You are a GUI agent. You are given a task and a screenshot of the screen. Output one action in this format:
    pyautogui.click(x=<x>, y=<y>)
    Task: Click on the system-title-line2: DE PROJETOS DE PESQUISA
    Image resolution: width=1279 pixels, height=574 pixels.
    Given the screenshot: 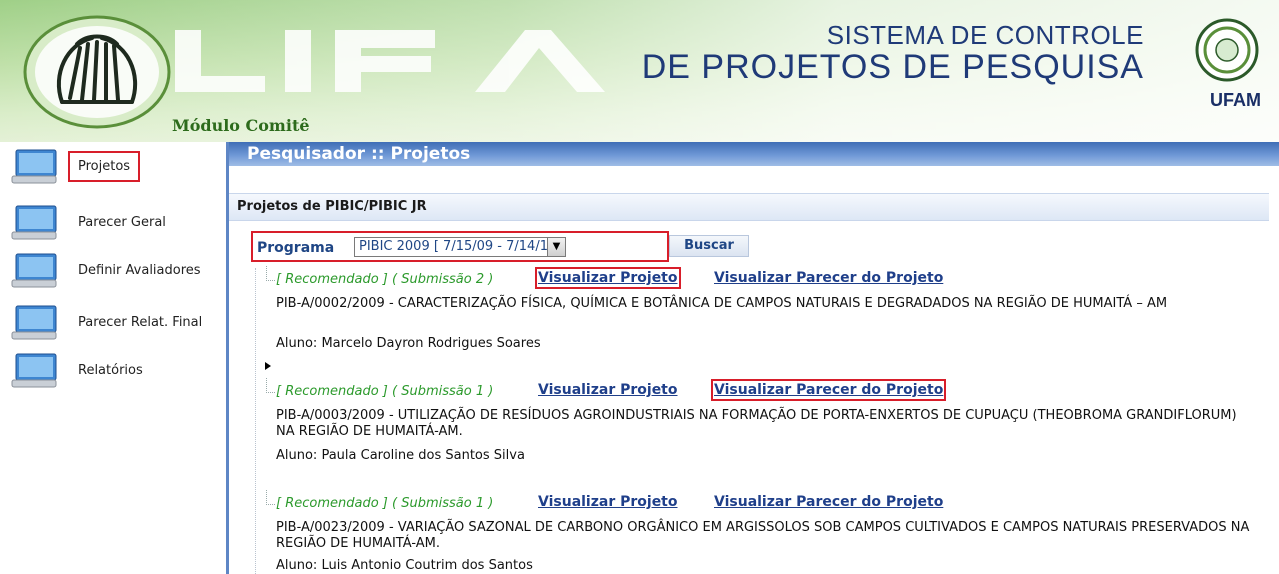 What is the action you would take?
    pyautogui.click(x=892, y=67)
    